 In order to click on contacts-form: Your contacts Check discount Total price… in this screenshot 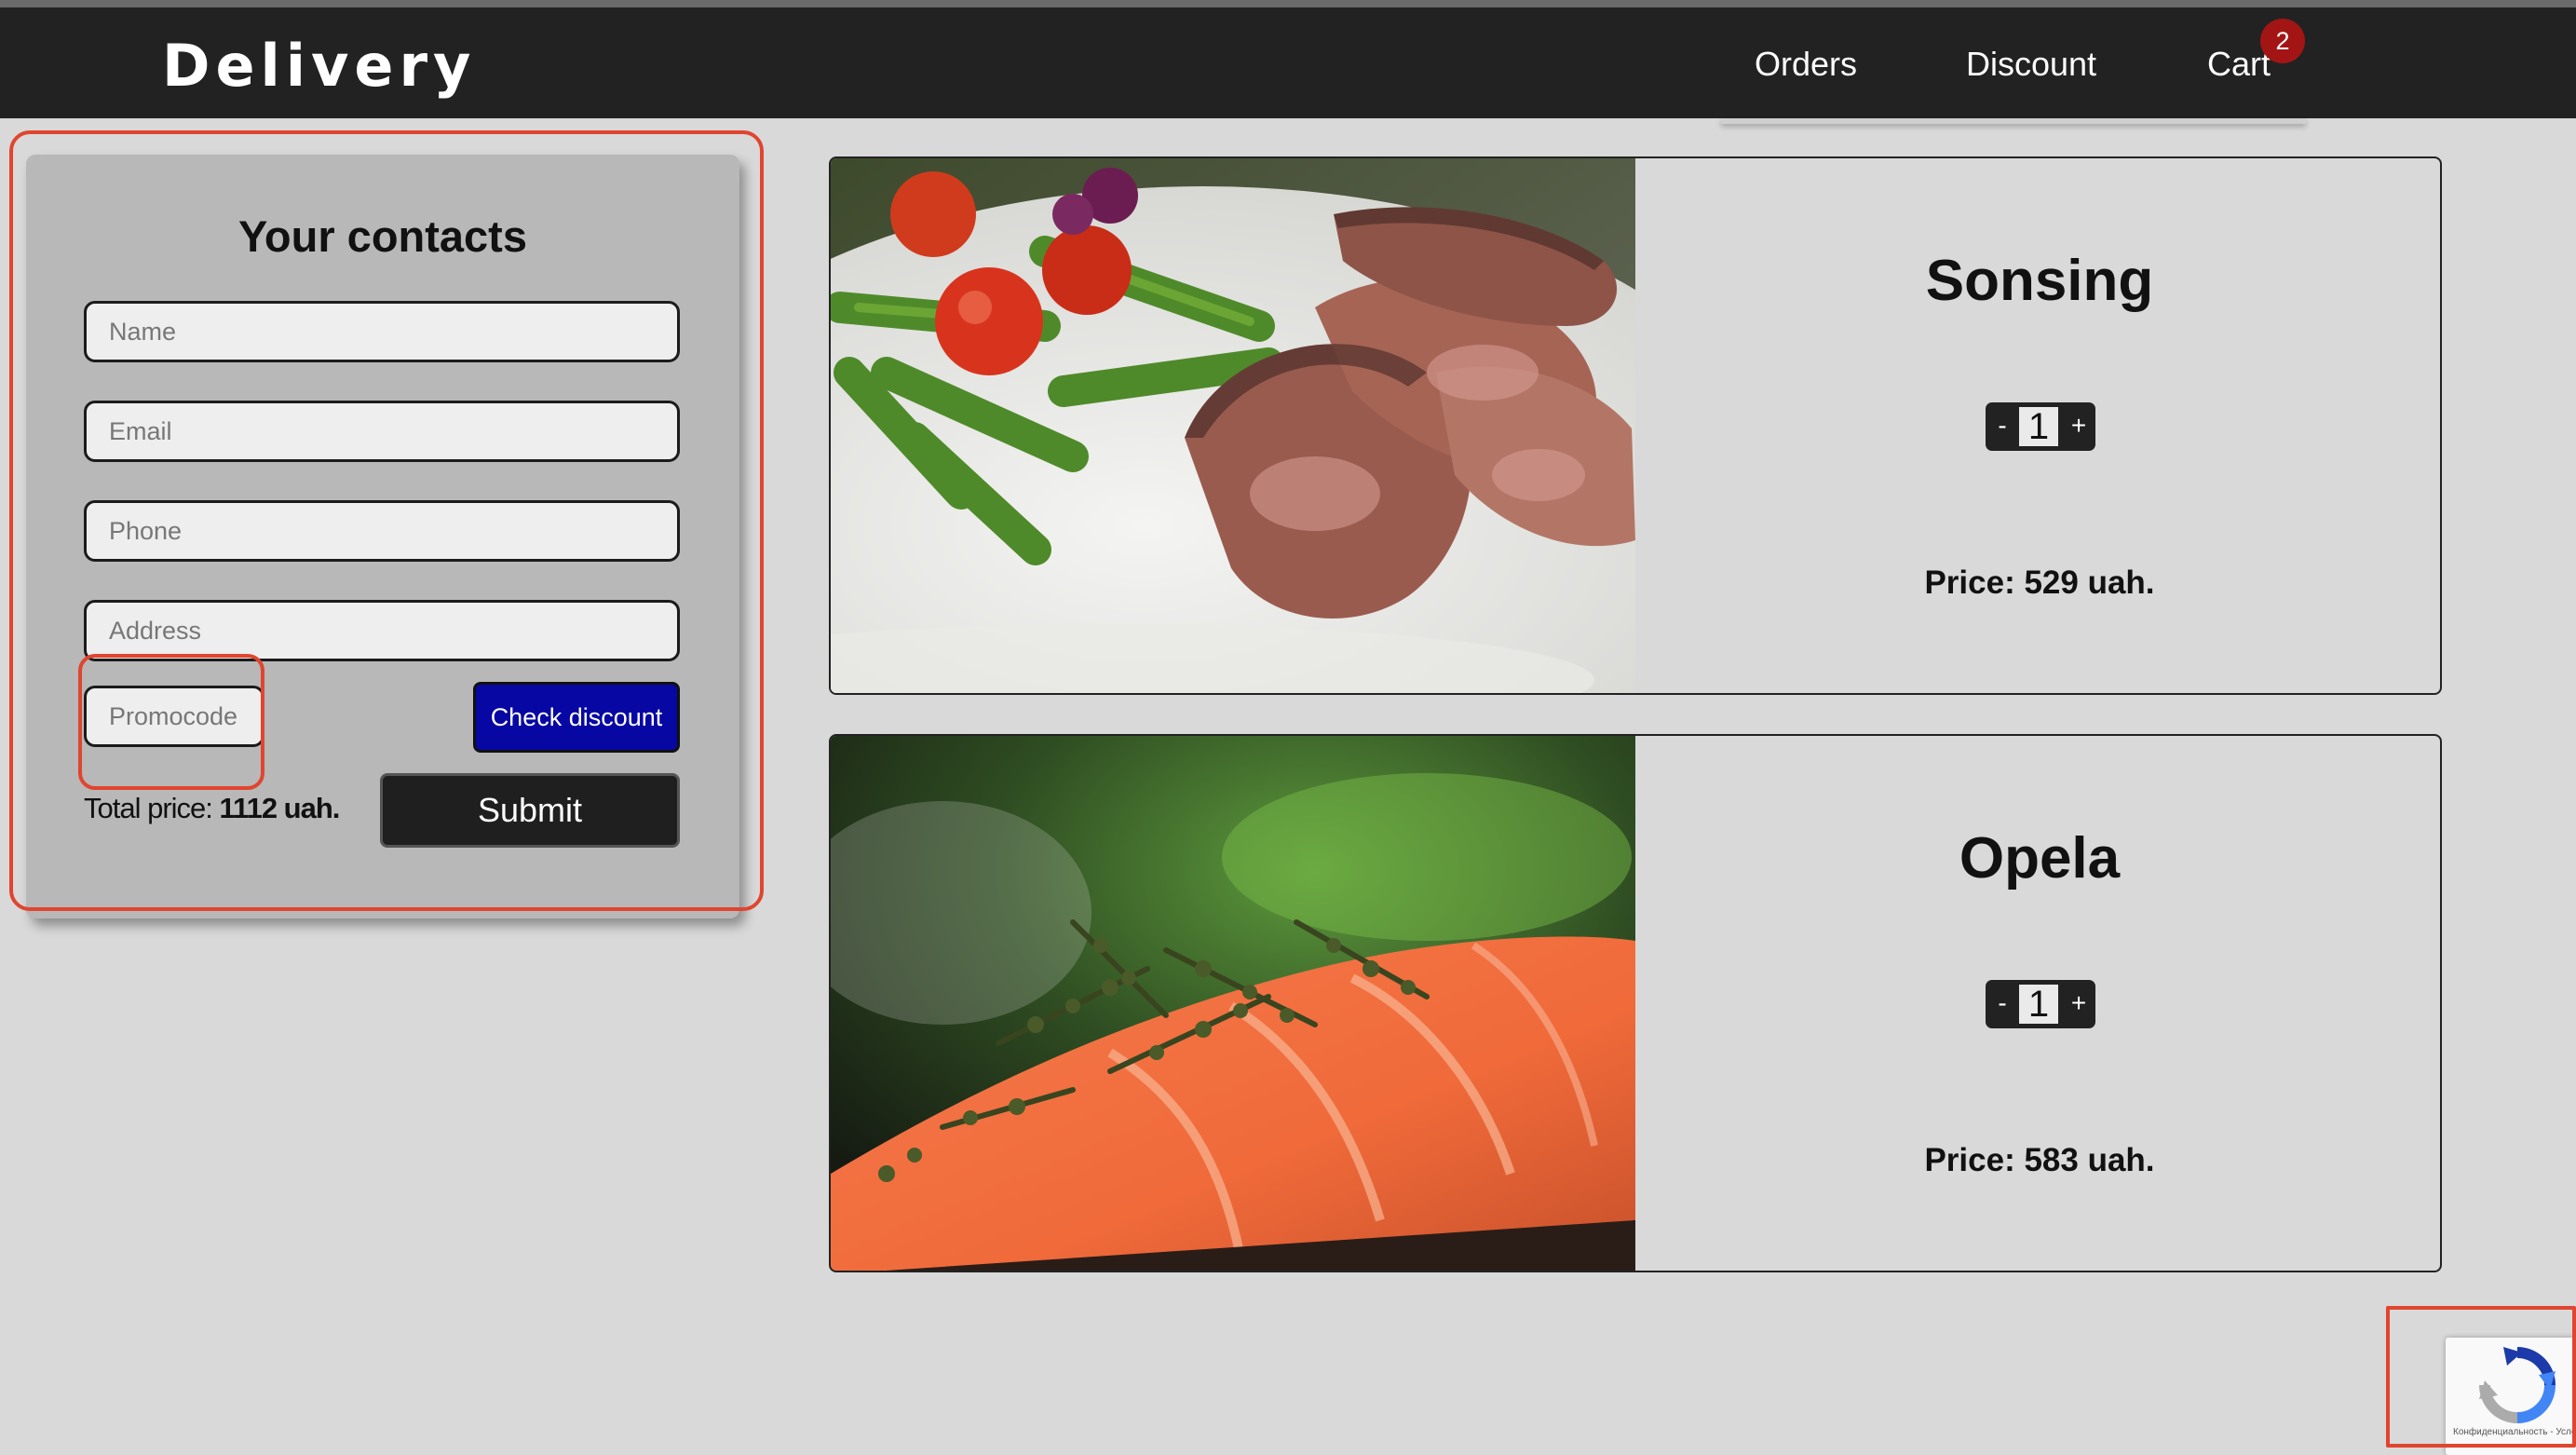, I will do `click(382, 536)`.